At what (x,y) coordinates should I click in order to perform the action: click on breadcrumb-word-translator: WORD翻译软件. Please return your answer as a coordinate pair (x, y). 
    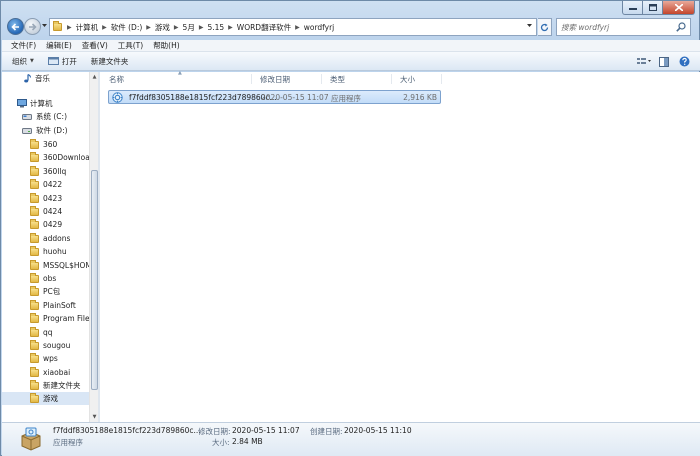
    Looking at the image, I should click on (264, 27).